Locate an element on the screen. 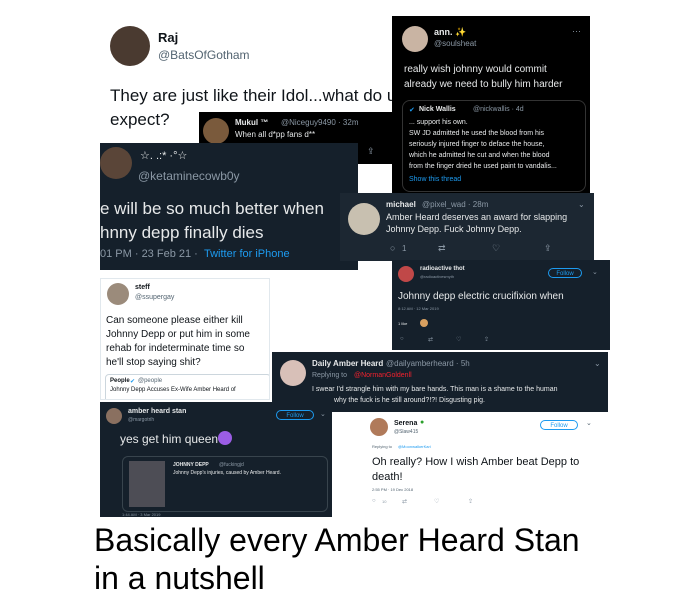 Image resolution: width=694 pixels, height=600 pixels. timestamp: 1:44 AM · 3 Mar 2019 is located at coordinates (141, 514).